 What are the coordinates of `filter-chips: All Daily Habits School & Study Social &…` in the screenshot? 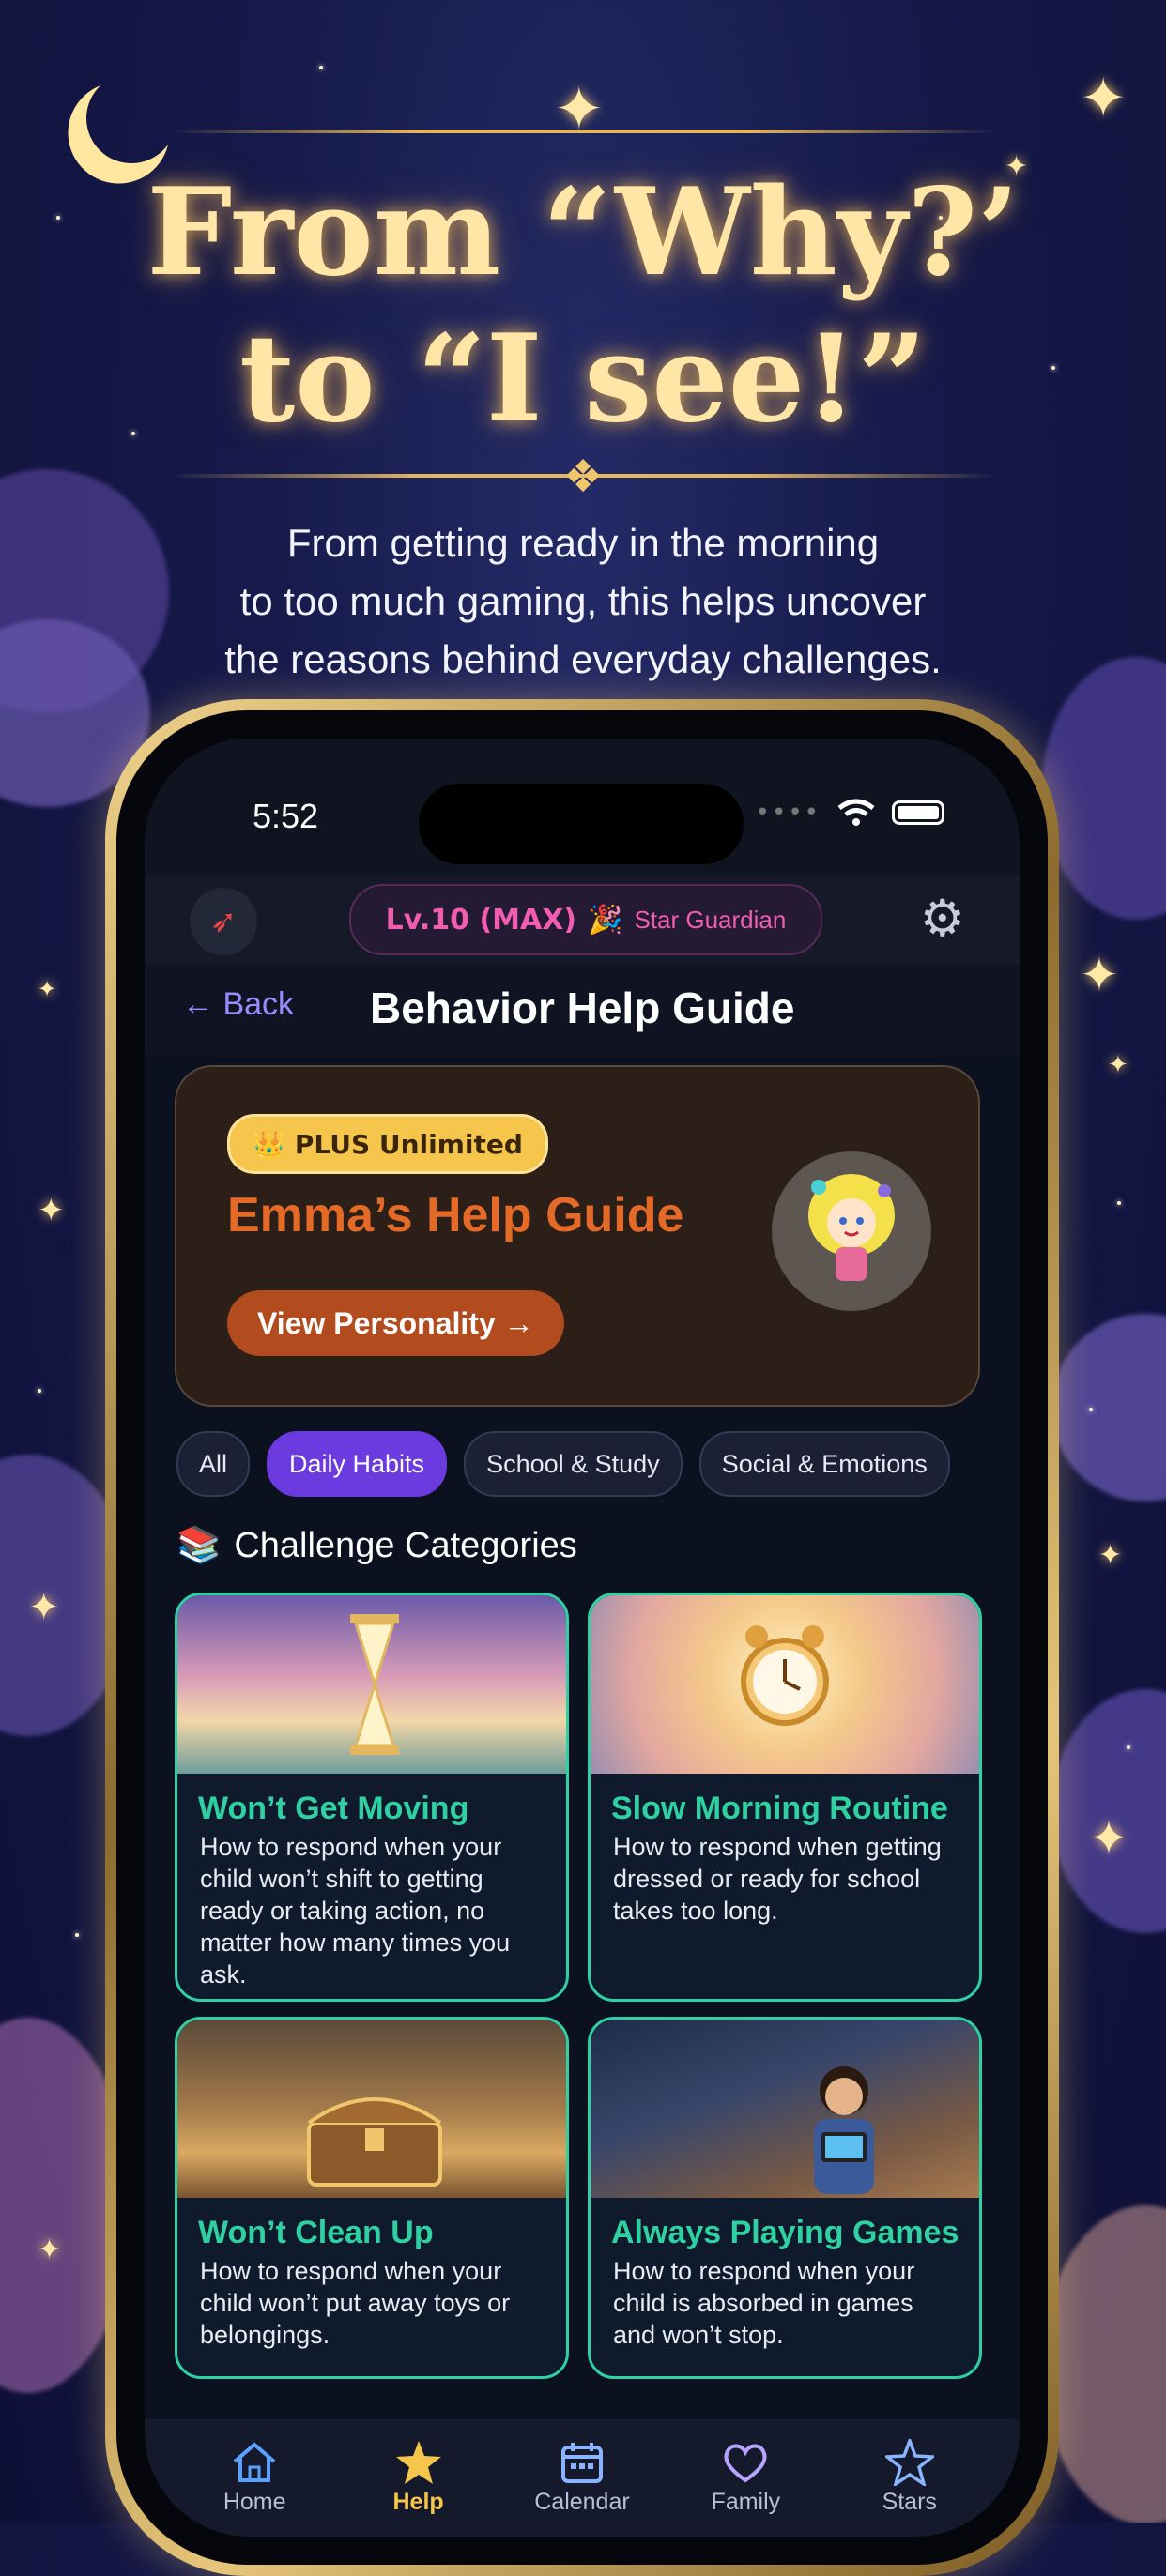 It's located at (563, 1464).